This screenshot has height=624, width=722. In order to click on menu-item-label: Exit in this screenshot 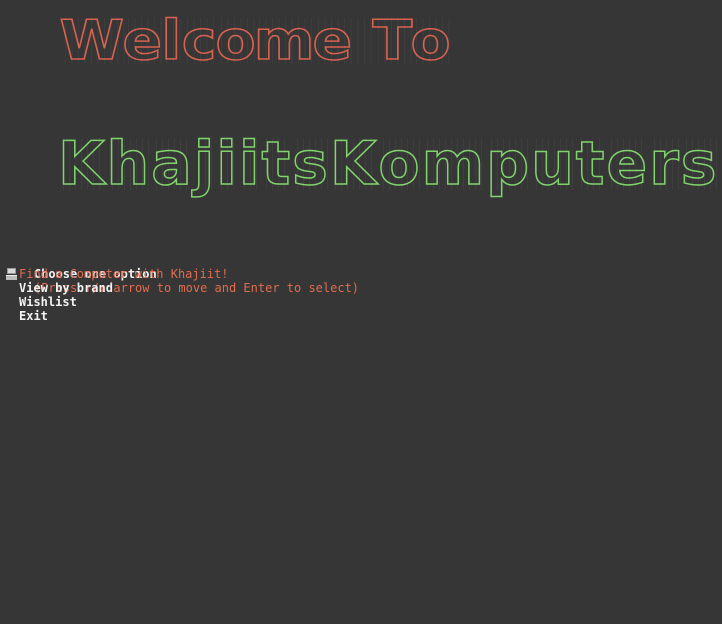, I will do `click(33, 316)`.